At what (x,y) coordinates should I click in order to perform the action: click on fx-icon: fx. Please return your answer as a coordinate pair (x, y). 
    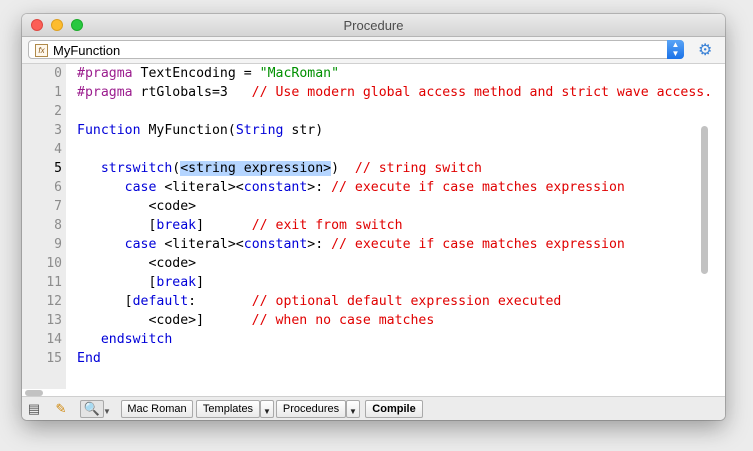
    Looking at the image, I should click on (41, 50).